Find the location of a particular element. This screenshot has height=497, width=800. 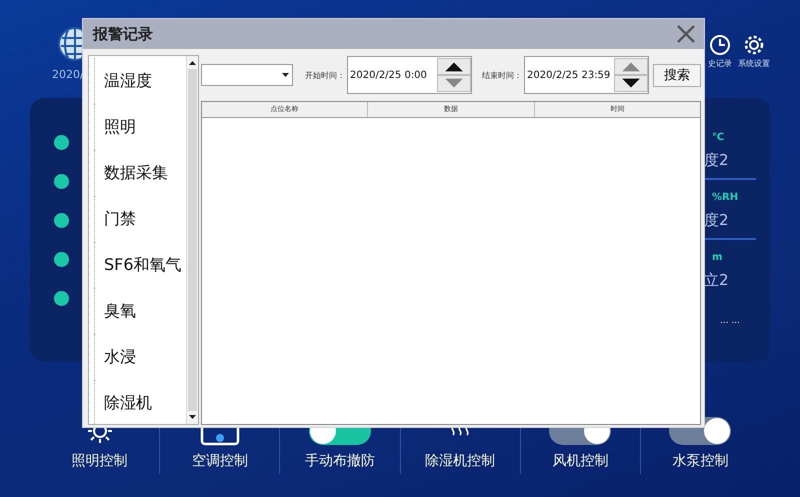

window-title: 报警记录 is located at coordinates (123, 34).